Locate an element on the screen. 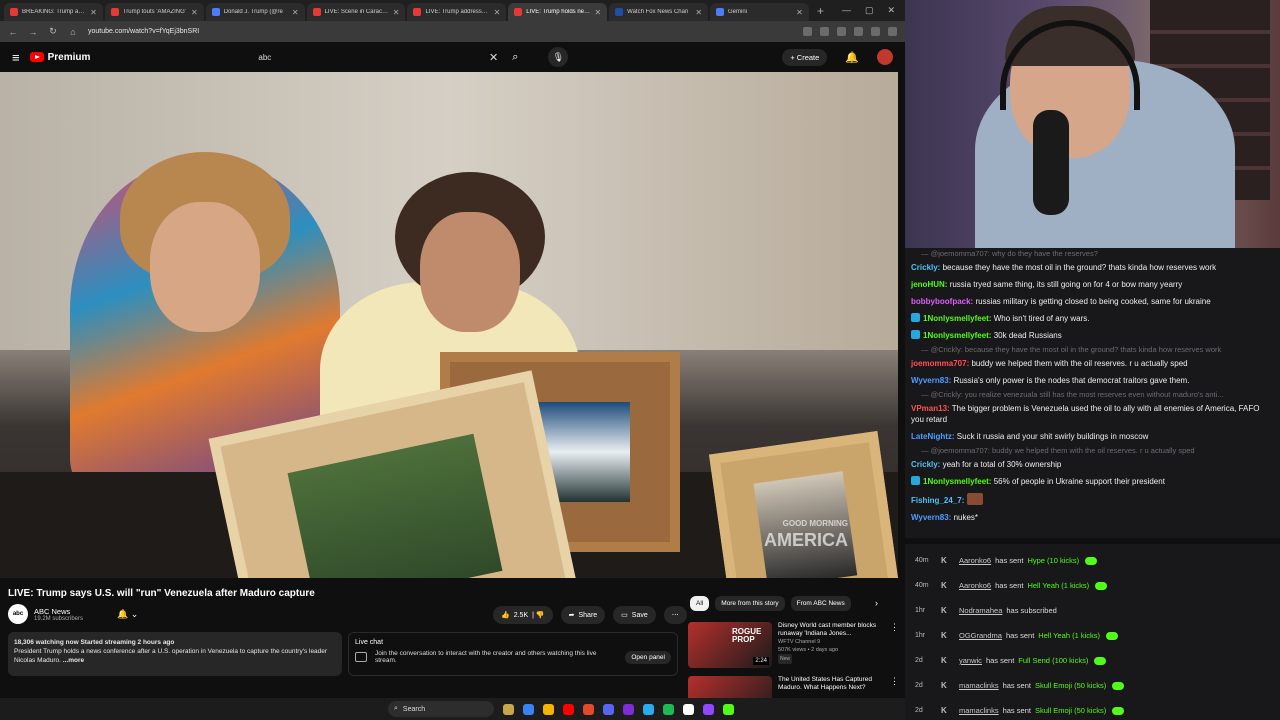 The image size is (1280, 720). recommended-channel: WFTV Channel 9 is located at coordinates (833, 642).